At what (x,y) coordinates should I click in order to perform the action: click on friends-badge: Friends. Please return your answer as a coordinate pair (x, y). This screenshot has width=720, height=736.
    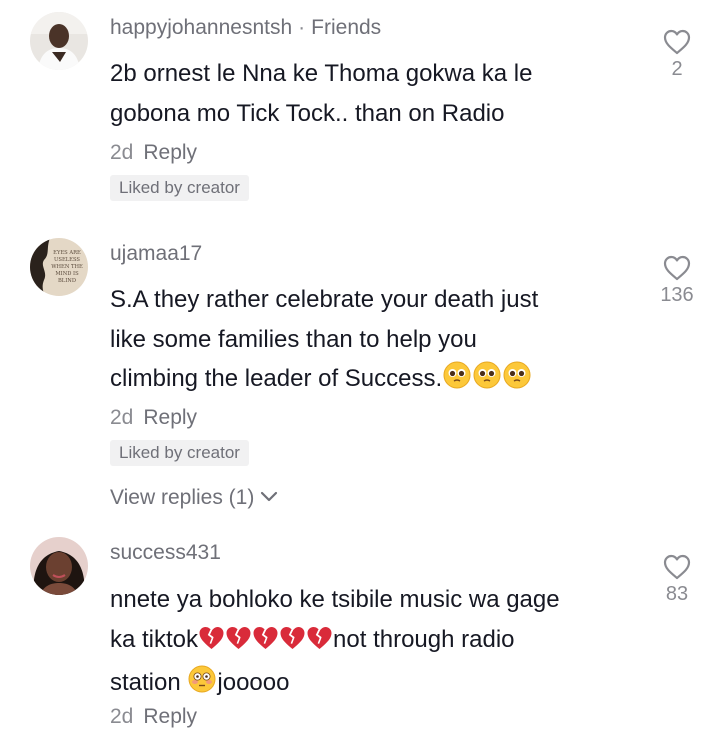
    Looking at the image, I should click on (346, 27).